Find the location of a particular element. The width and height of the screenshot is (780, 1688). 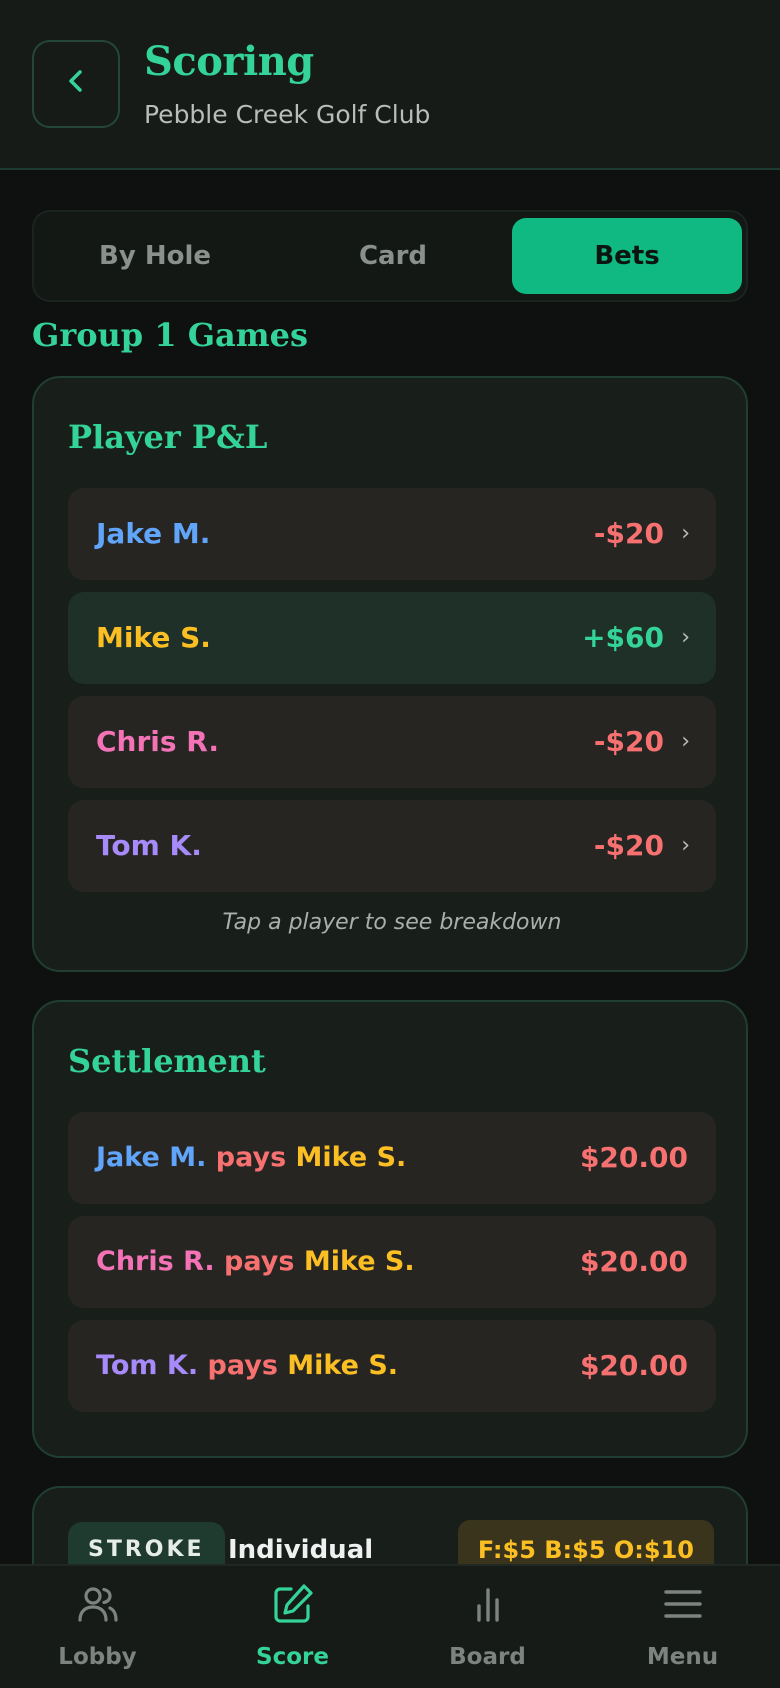

breakdown-hint: Tap a player to see breakdown is located at coordinates (392, 922).